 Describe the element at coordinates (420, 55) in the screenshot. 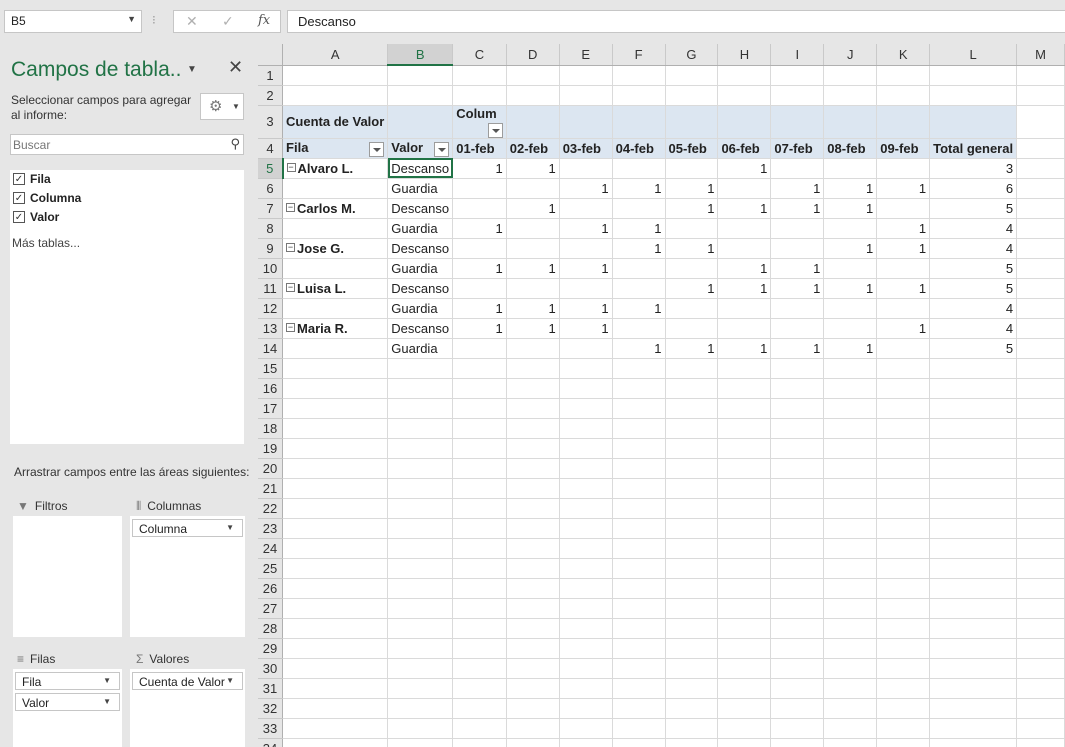

I see `column-header-b: B` at that location.